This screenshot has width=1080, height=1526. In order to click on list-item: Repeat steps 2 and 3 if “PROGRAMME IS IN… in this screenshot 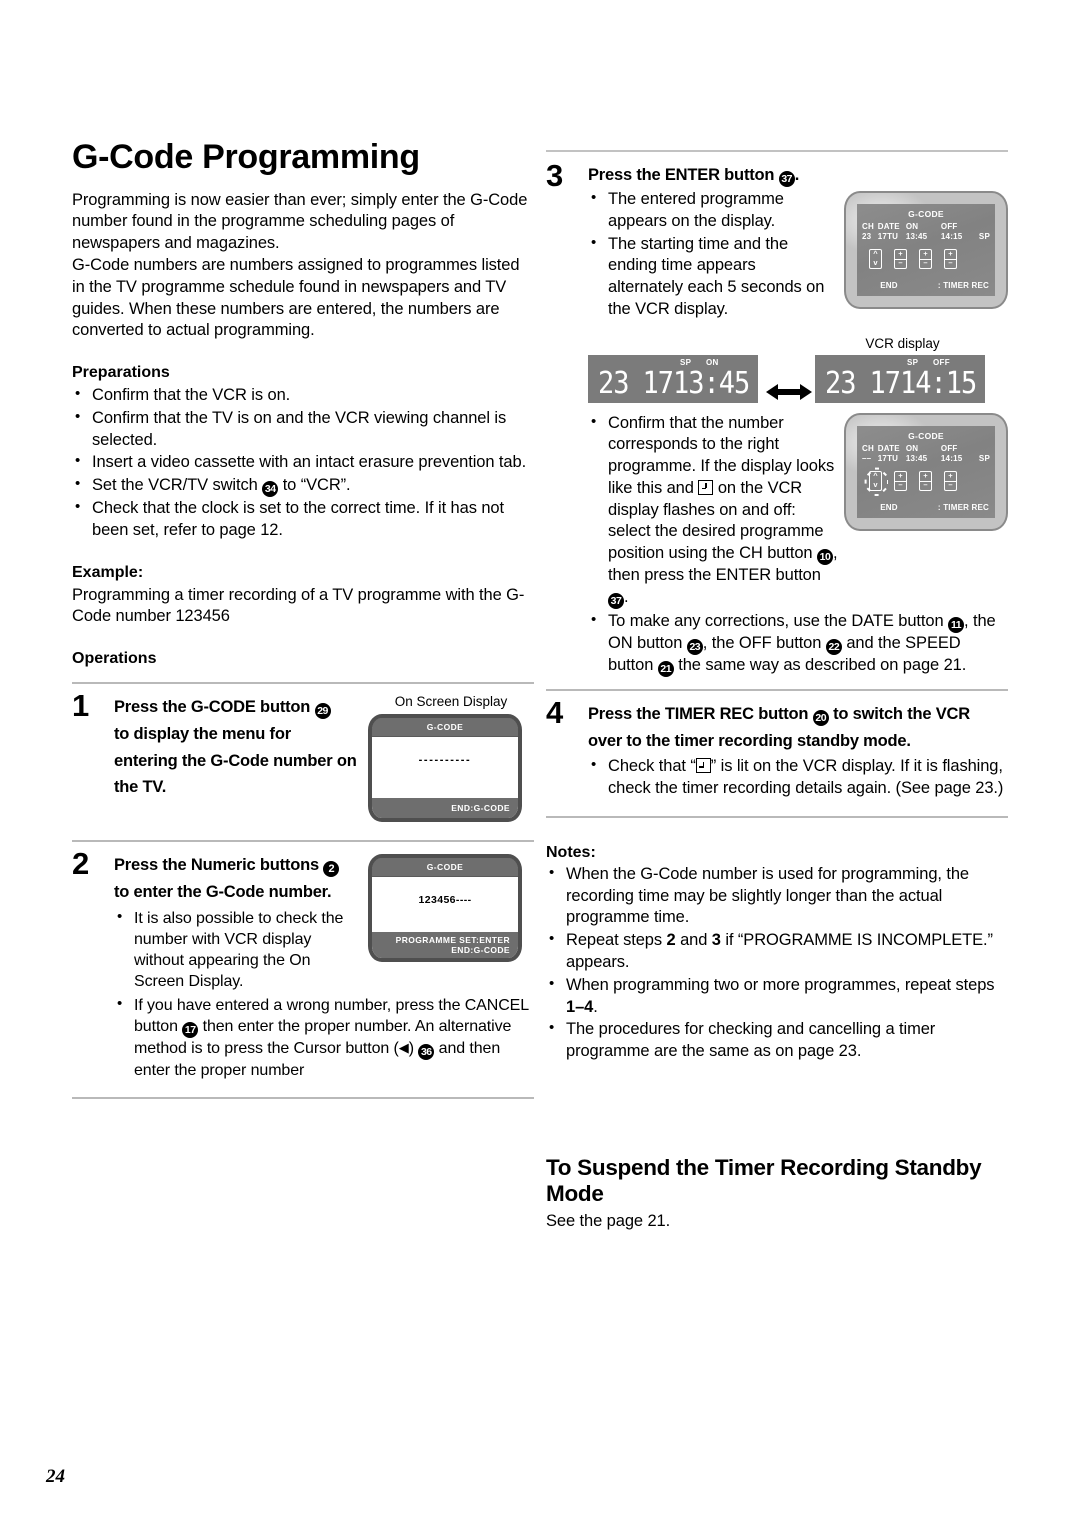, I will do `click(777, 951)`.